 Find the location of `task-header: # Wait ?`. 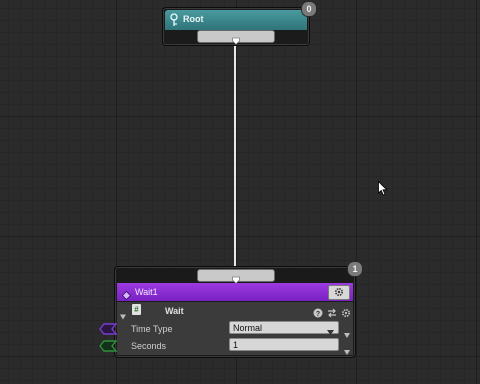

task-header: # Wait ? is located at coordinates (235, 311).